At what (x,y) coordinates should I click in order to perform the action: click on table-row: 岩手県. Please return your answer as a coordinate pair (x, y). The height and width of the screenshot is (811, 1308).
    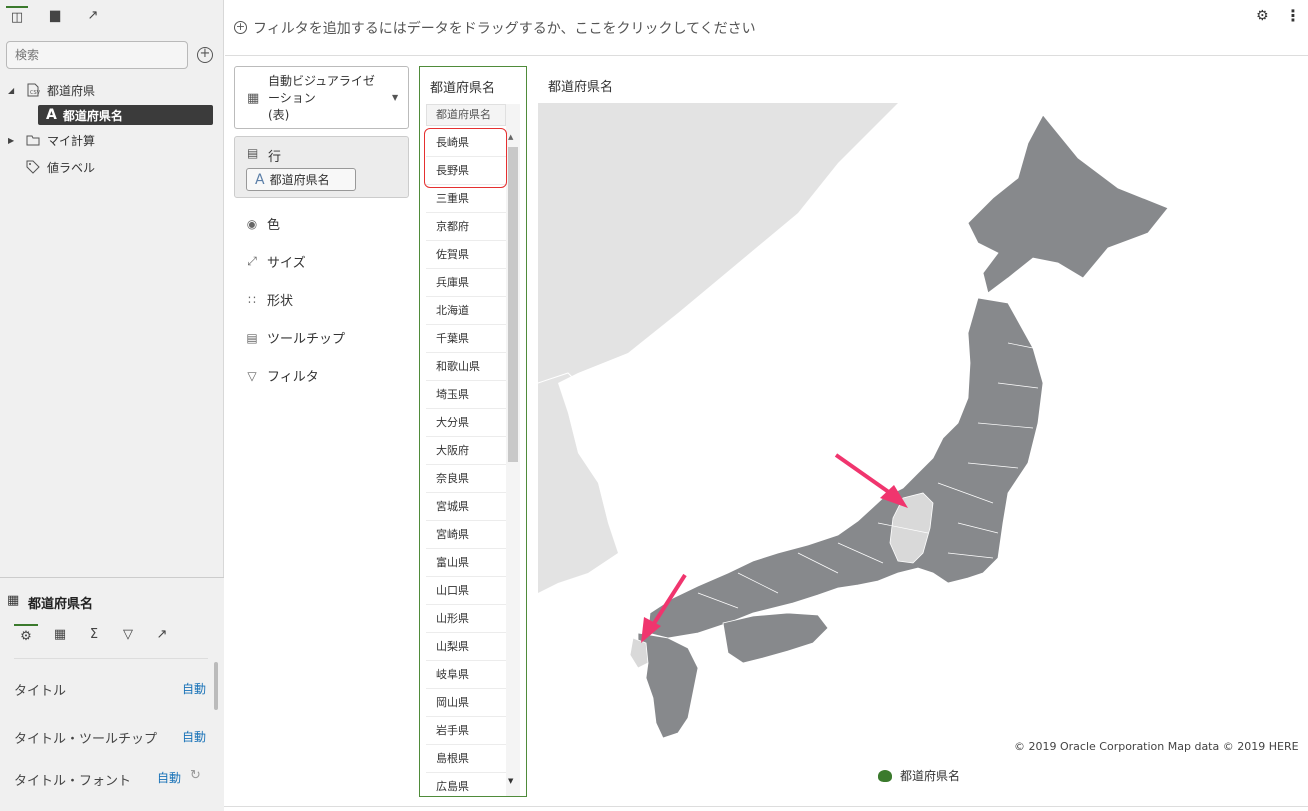
    Looking at the image, I should click on (466, 731).